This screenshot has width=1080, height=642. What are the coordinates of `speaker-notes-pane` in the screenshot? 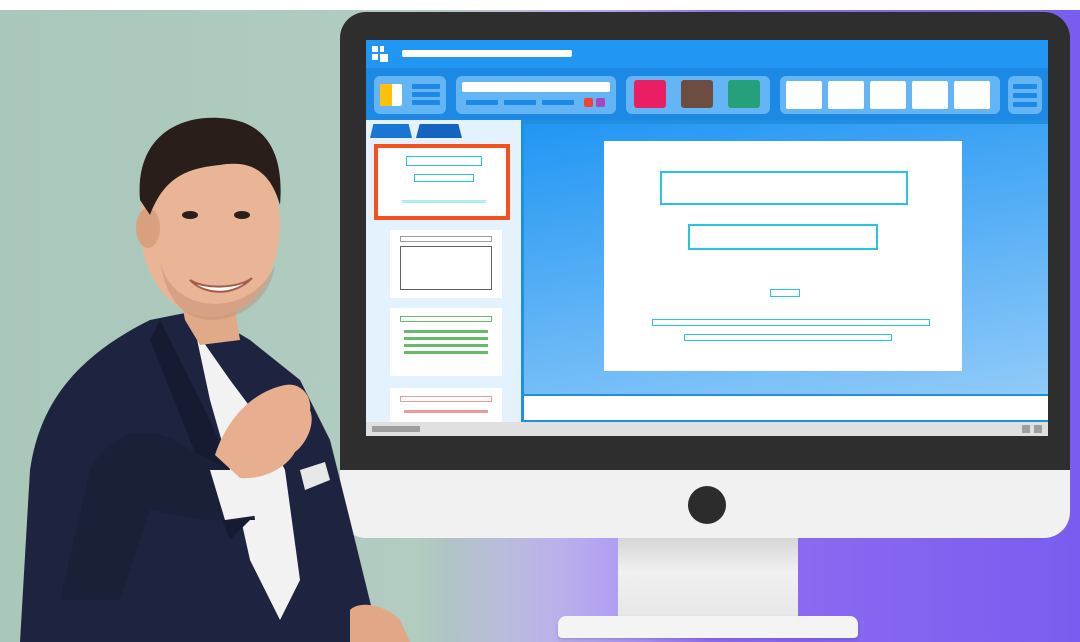 It's located at (786, 408).